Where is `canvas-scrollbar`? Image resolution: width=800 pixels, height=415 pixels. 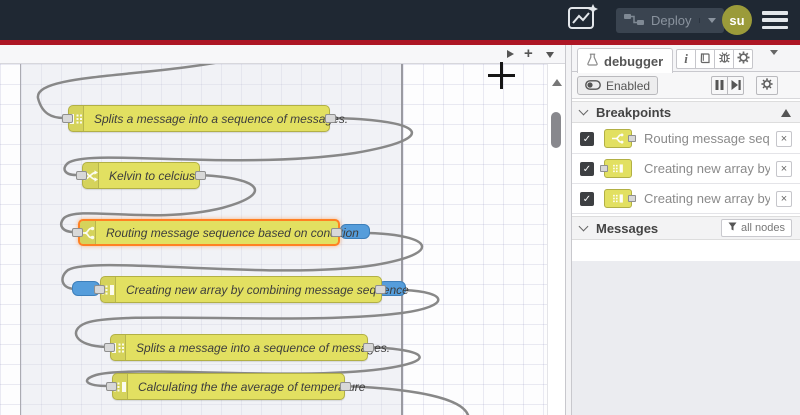 canvas-scrollbar is located at coordinates (556, 239).